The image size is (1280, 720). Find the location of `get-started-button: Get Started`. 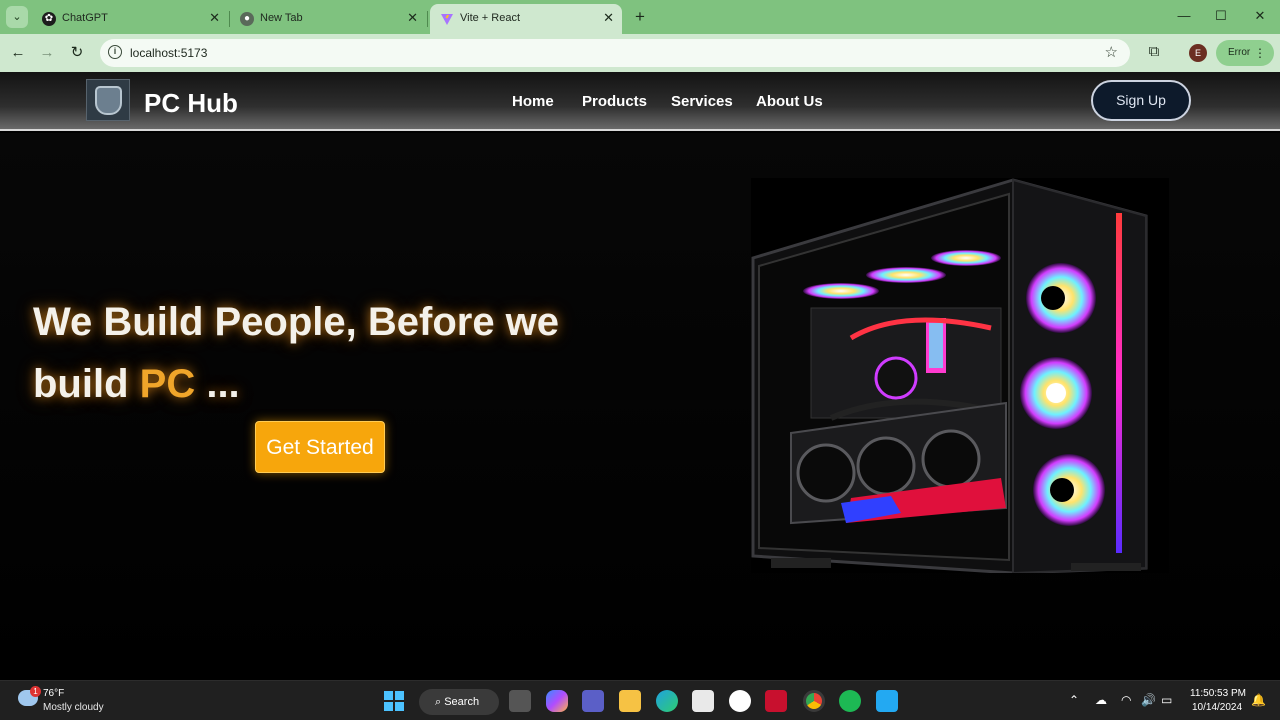

get-started-button: Get Started is located at coordinates (320, 447).